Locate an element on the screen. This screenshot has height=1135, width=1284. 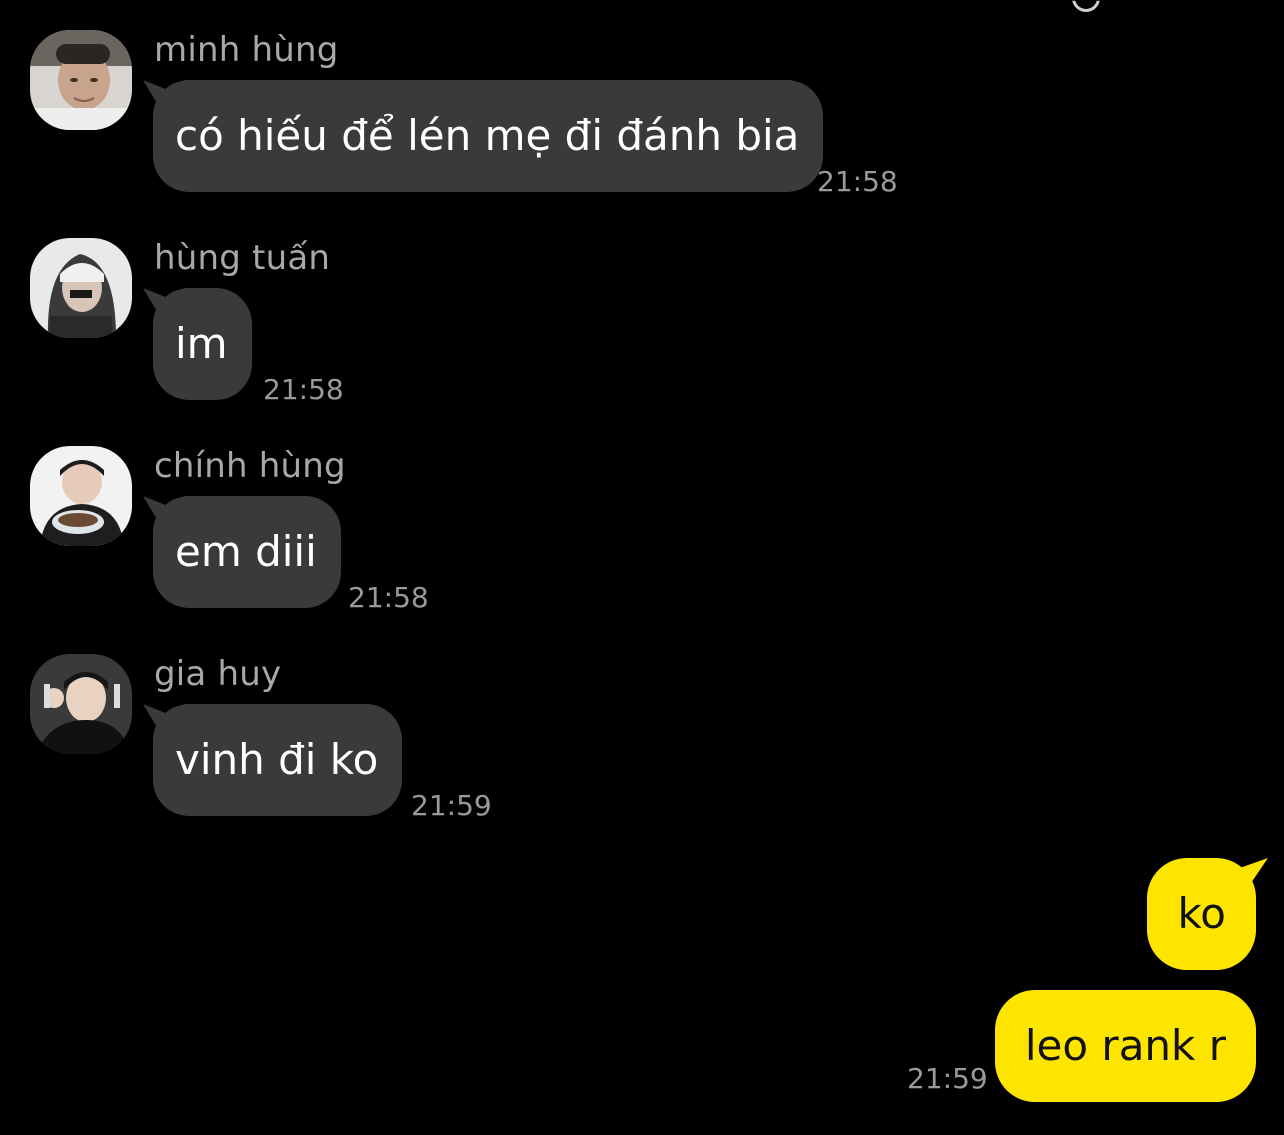
message-text: leo rank r is located at coordinates (1125, 1045).